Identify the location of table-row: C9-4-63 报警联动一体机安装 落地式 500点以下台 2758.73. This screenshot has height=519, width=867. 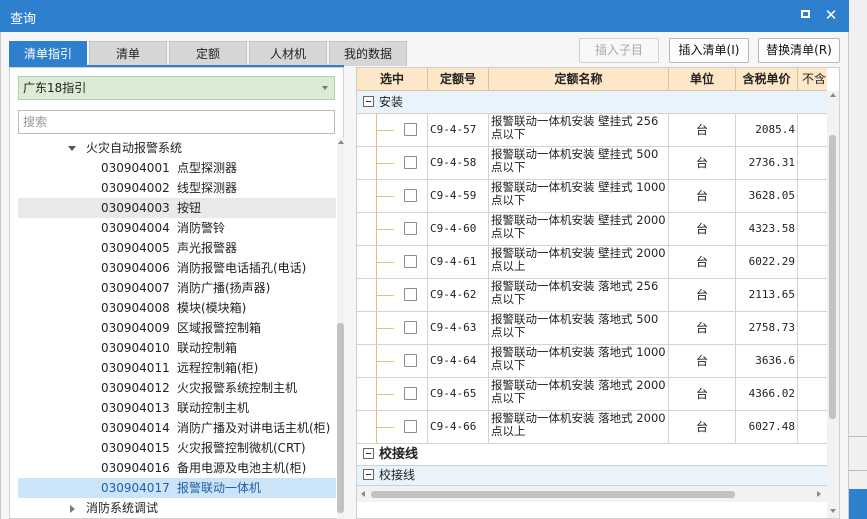
(592, 328).